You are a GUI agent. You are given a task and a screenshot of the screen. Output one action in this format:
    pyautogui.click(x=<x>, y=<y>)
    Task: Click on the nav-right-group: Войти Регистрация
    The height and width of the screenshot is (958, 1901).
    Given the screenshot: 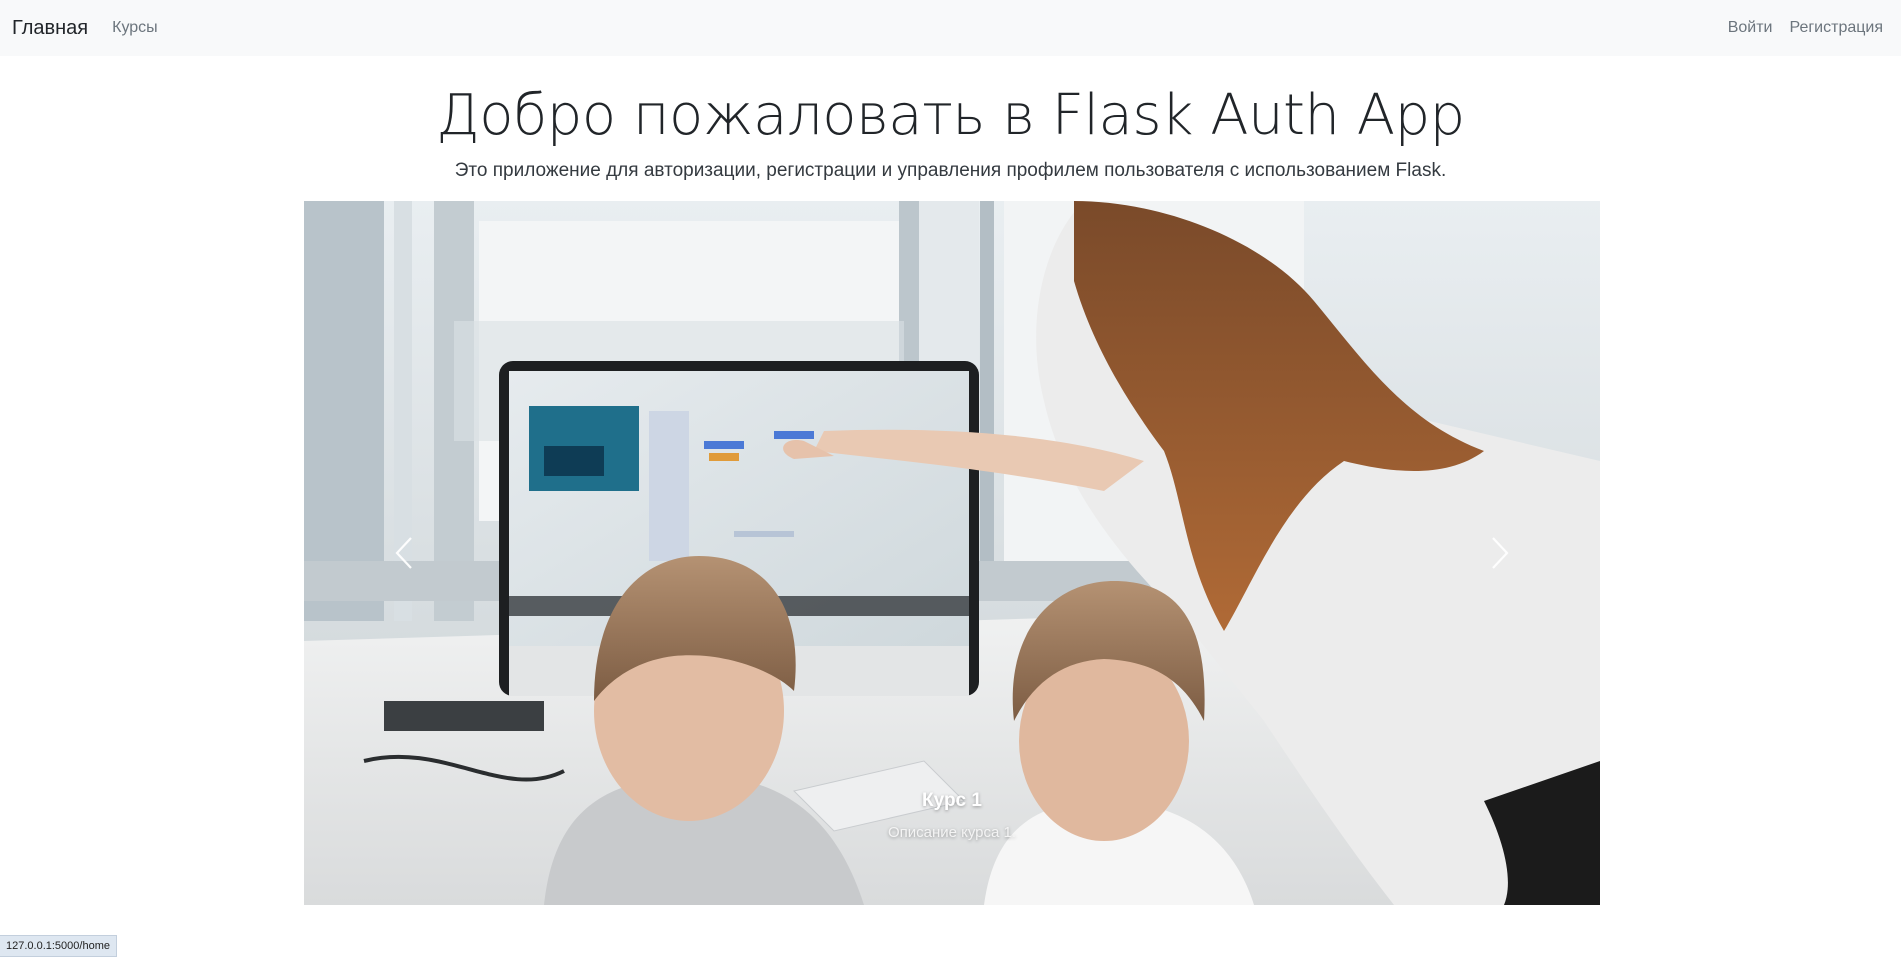 What is the action you would take?
    pyautogui.click(x=1808, y=28)
    